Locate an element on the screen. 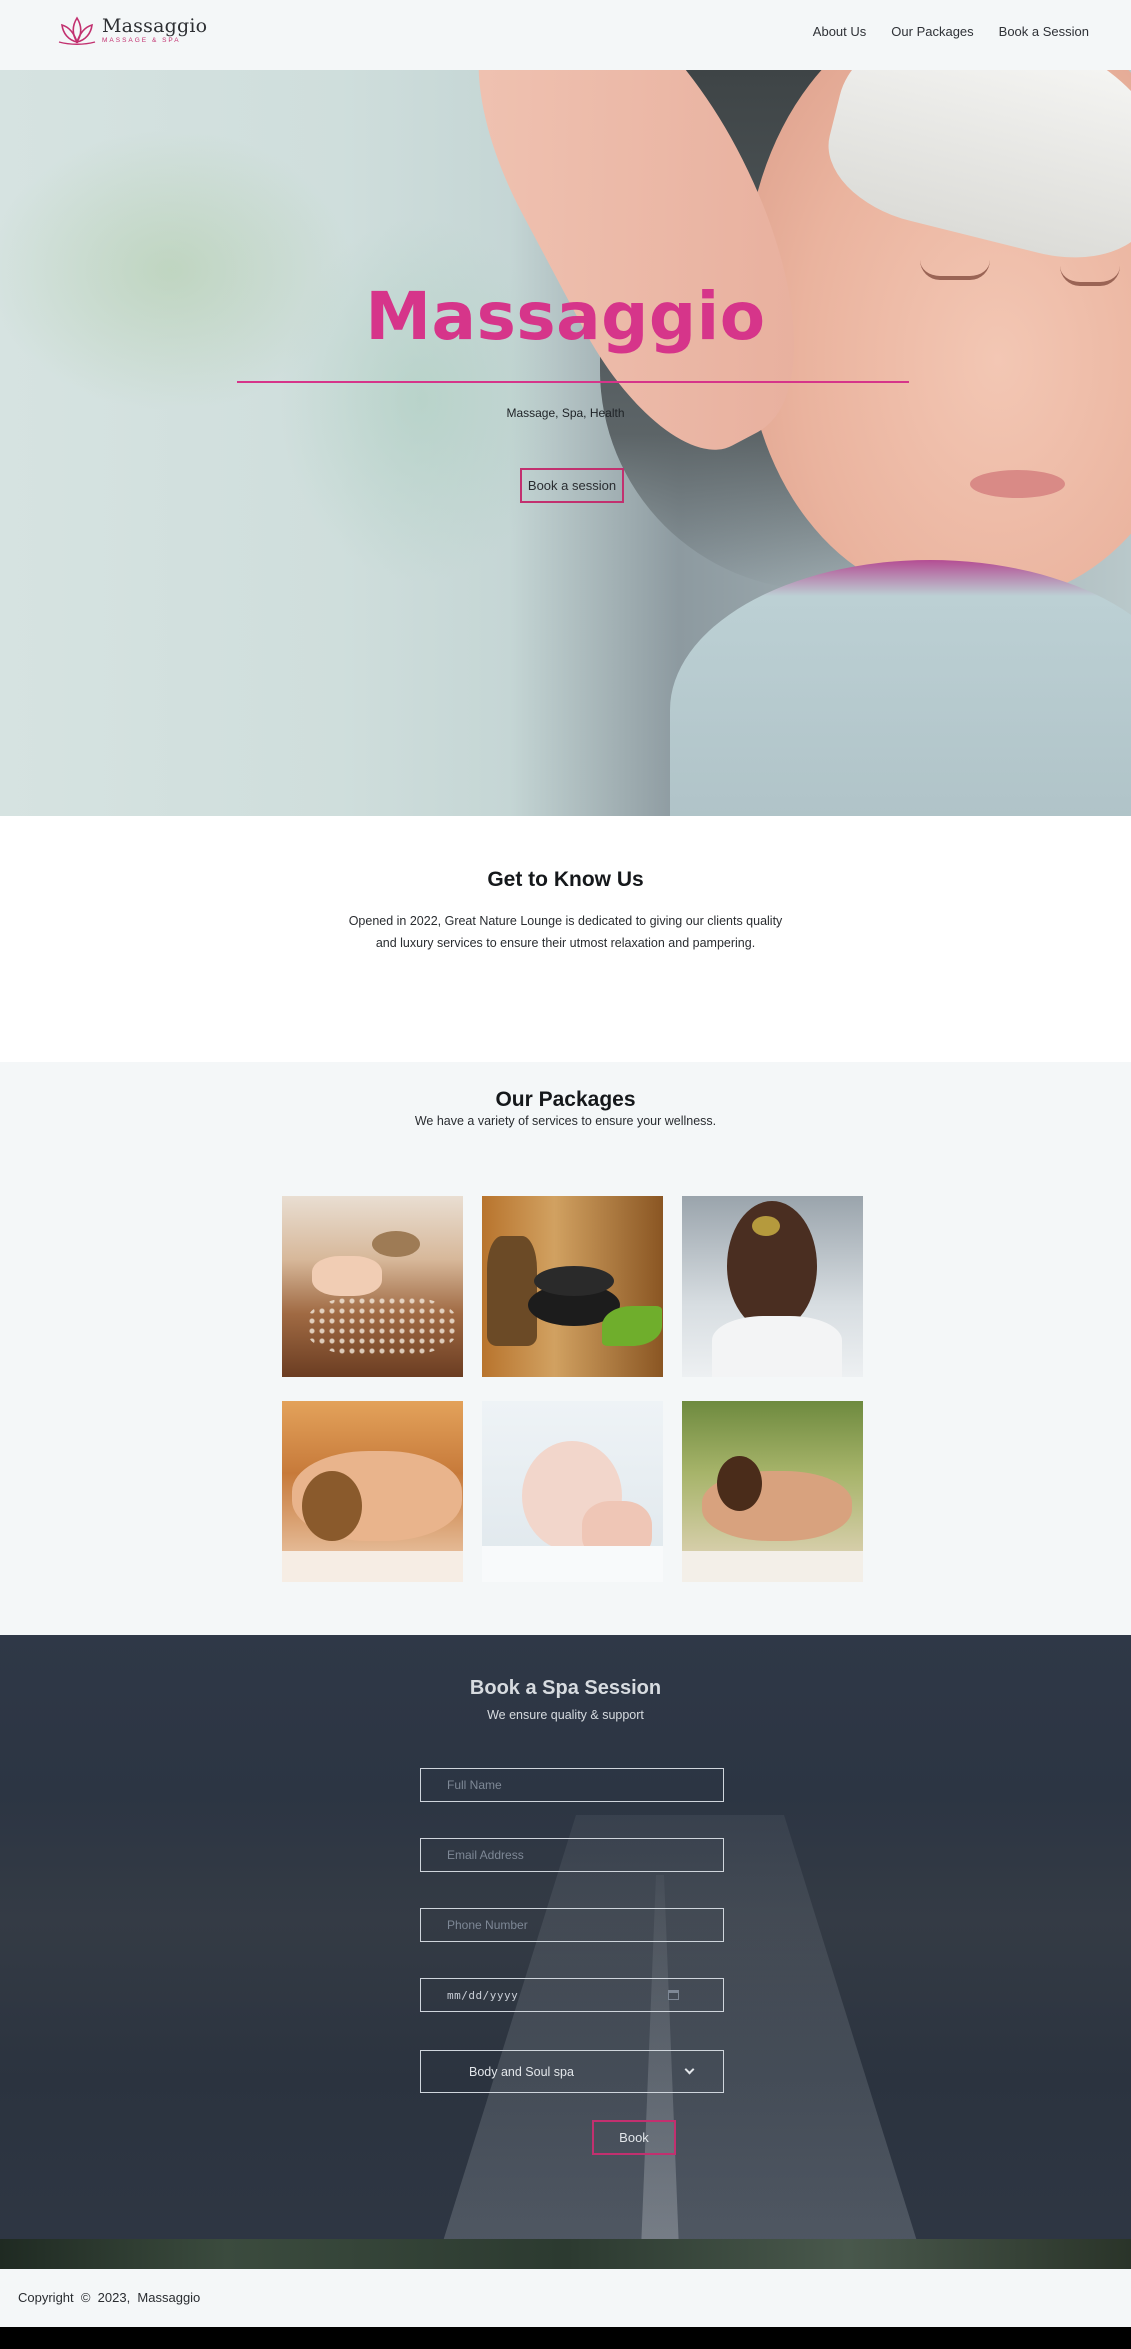  package-select-value: Body and Soul spa is located at coordinates (521, 2071).